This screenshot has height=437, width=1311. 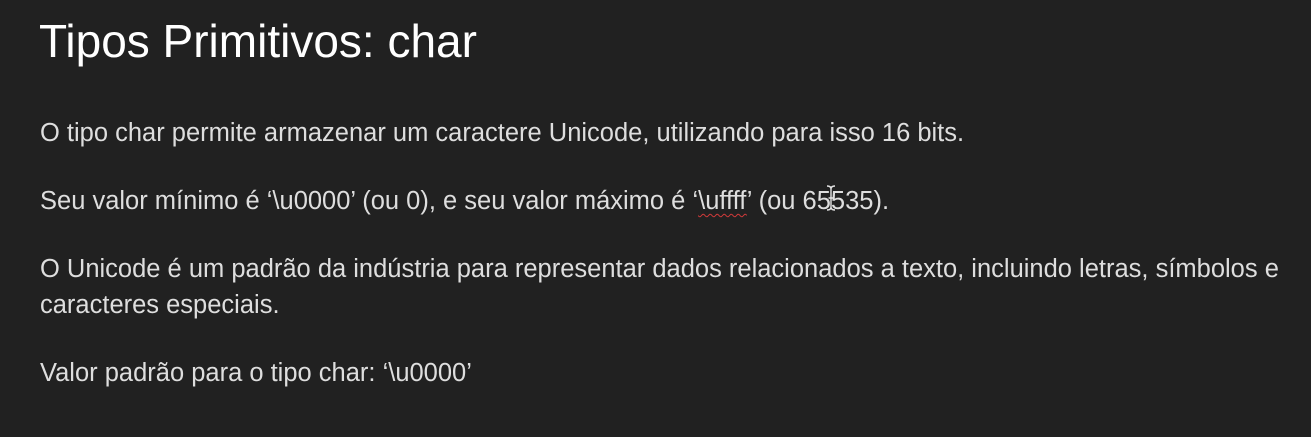 What do you see at coordinates (722, 201) in the screenshot?
I see `misspelled-word: \uffff` at bounding box center [722, 201].